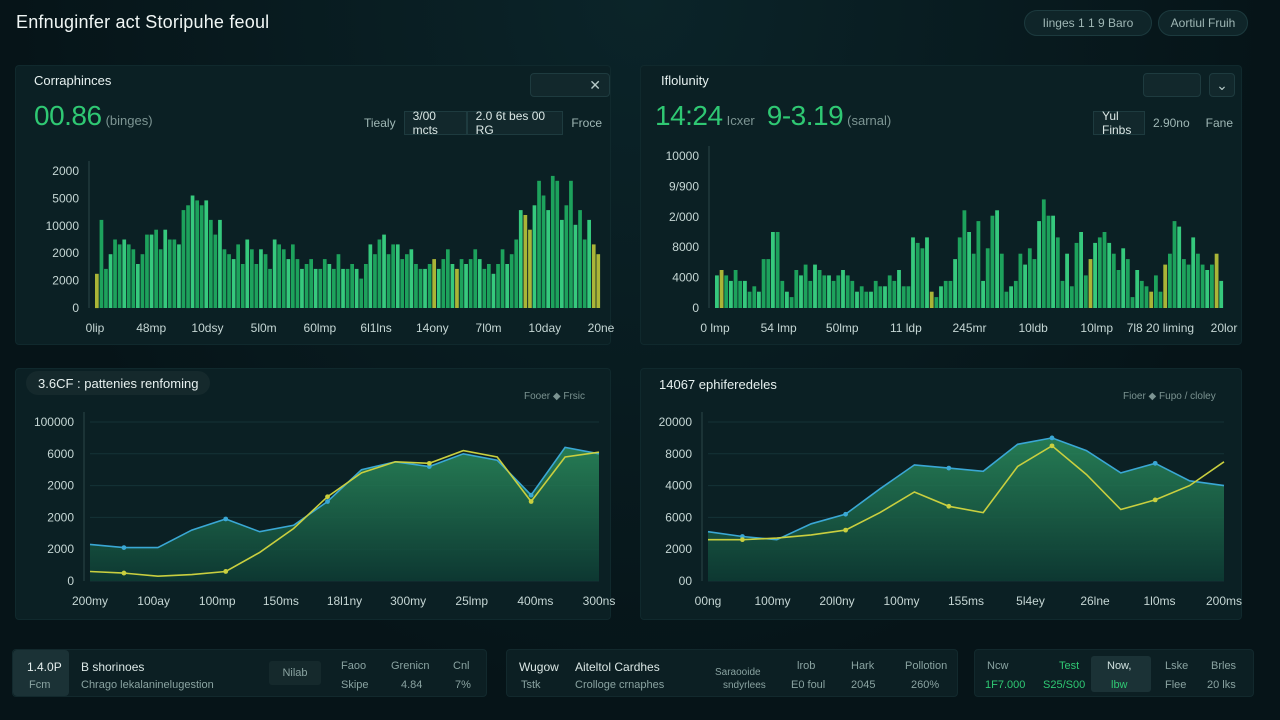  What do you see at coordinates (744, 685) in the screenshot?
I see `footer-col-value: sndyrlees` at bounding box center [744, 685].